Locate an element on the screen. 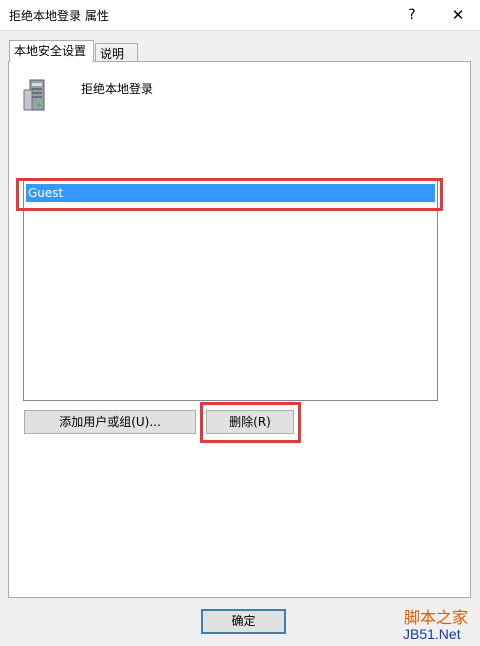 Image resolution: width=480 pixels, height=646 pixels. window-title: 拒绝本地登录 属性 is located at coordinates (59, 16).